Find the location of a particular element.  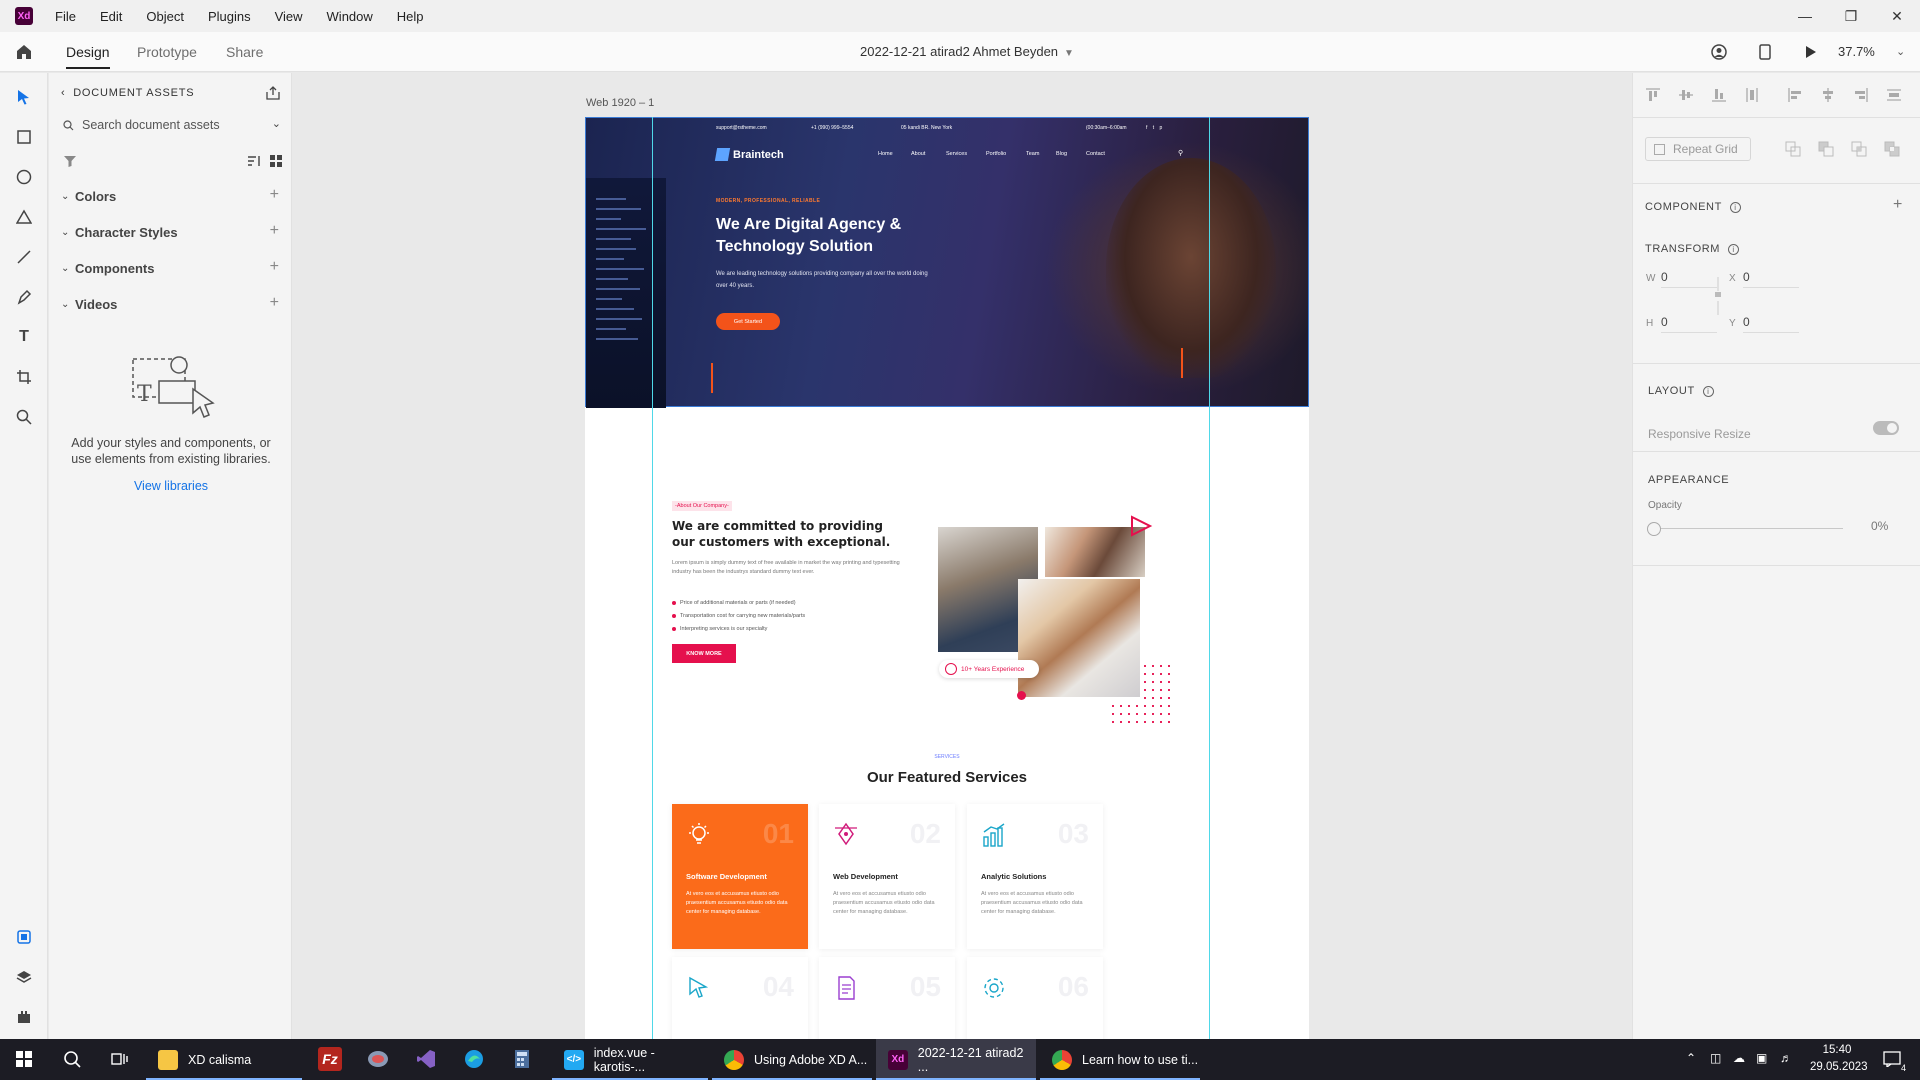

tray-volume-icon: ♬ is located at coordinates (1786, 1058).